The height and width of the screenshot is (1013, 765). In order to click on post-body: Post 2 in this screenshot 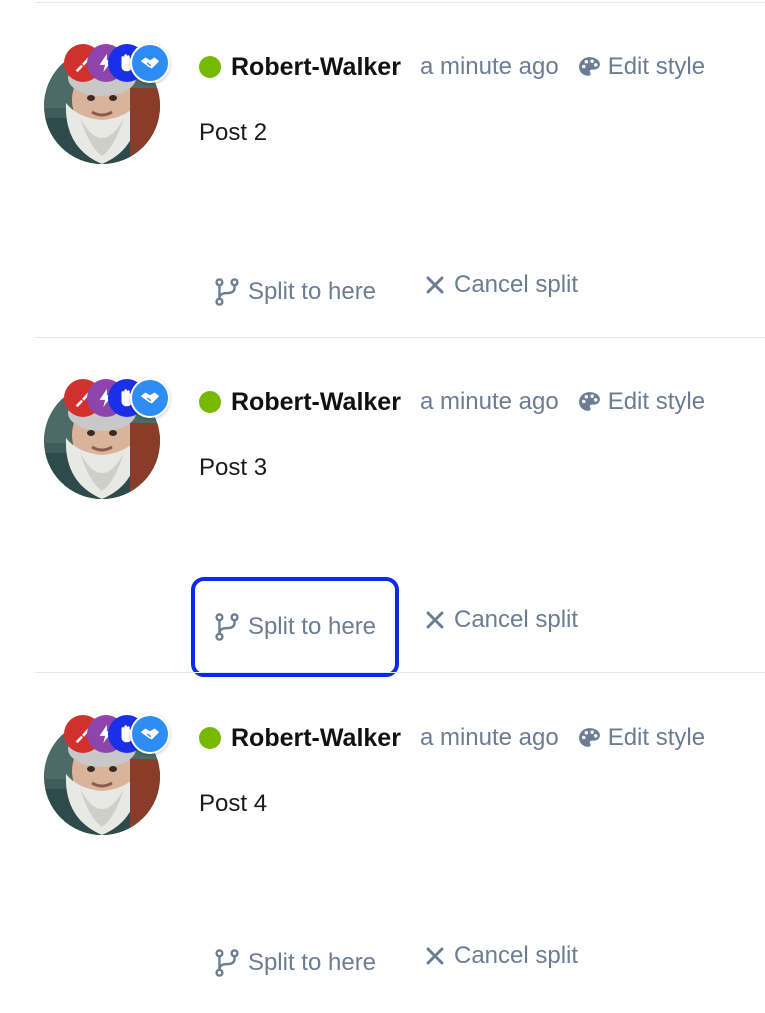, I will do `click(233, 132)`.